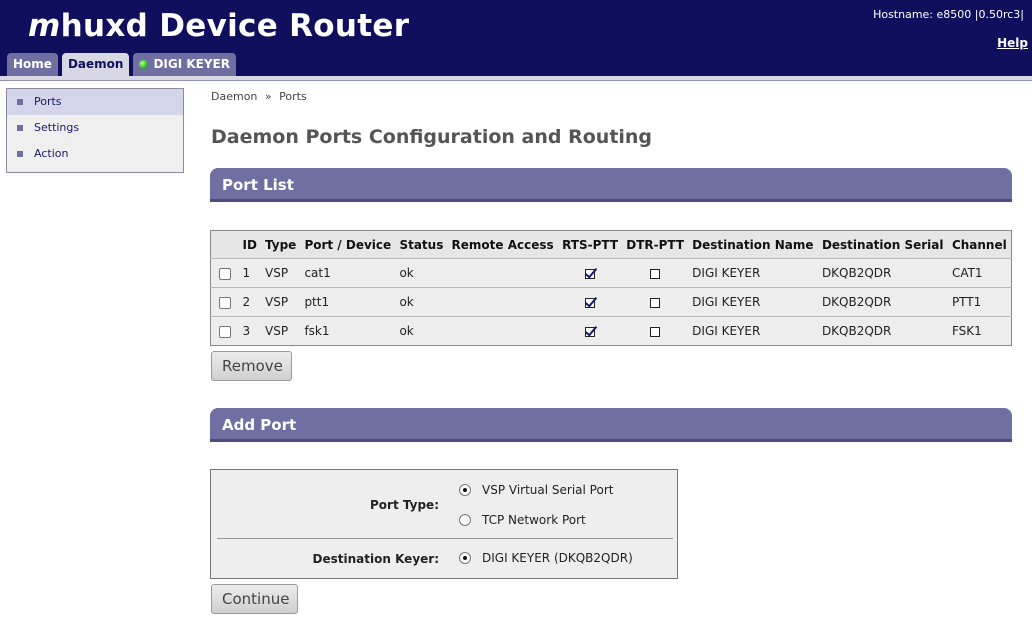 The image size is (1032, 641). I want to click on remove-button: Remove, so click(251, 366).